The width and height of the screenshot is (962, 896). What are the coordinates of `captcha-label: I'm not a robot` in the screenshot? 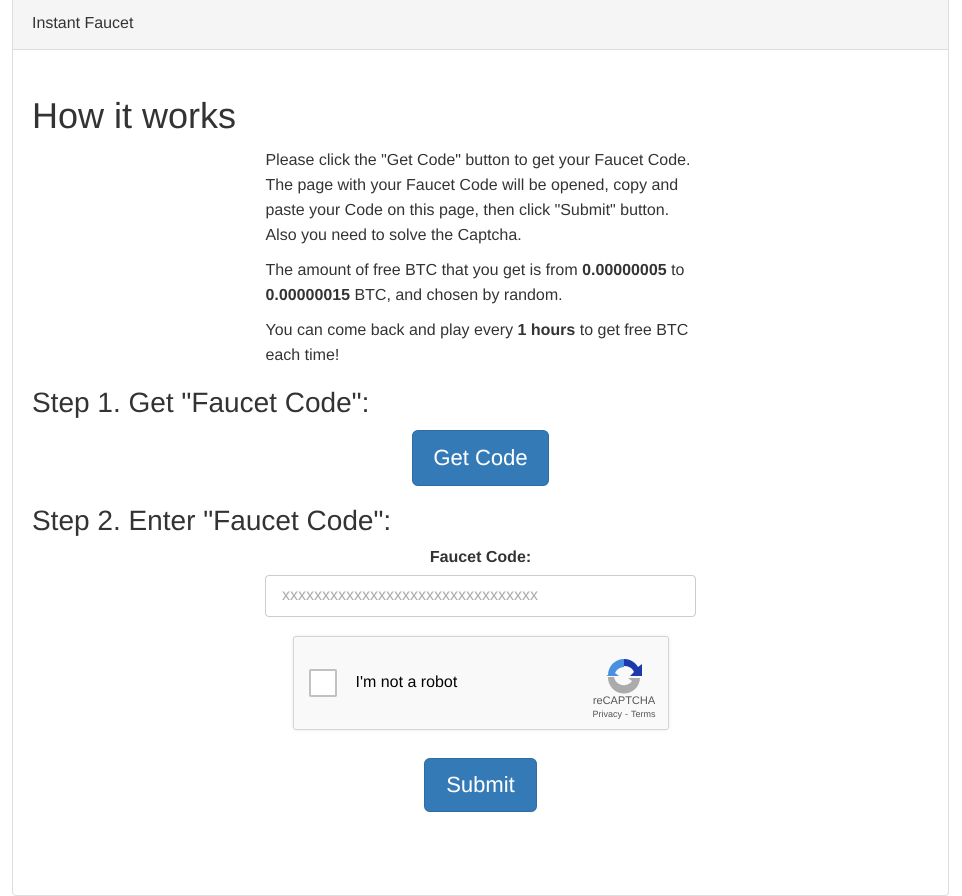 It's located at (407, 683).